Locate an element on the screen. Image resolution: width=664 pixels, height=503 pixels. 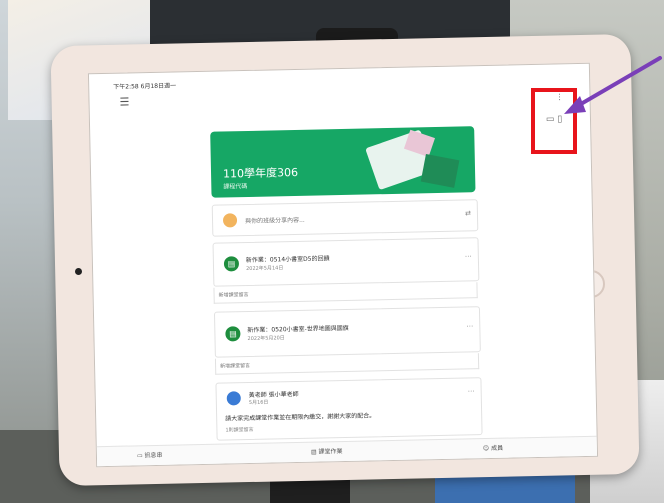
classwork-icon: ▤ is located at coordinates (314, 452).